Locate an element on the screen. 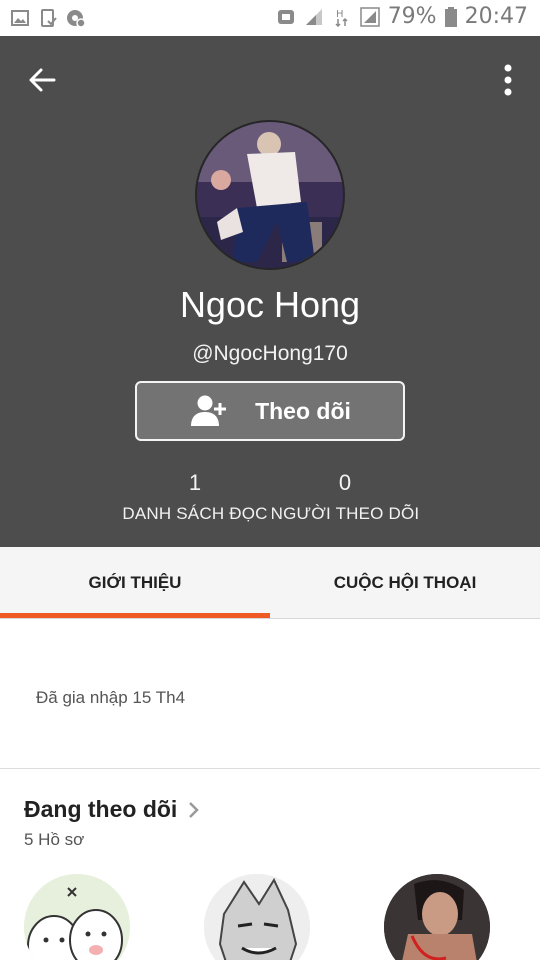 This screenshot has width=540, height=960. clock: 20:47 is located at coordinates (496, 16).